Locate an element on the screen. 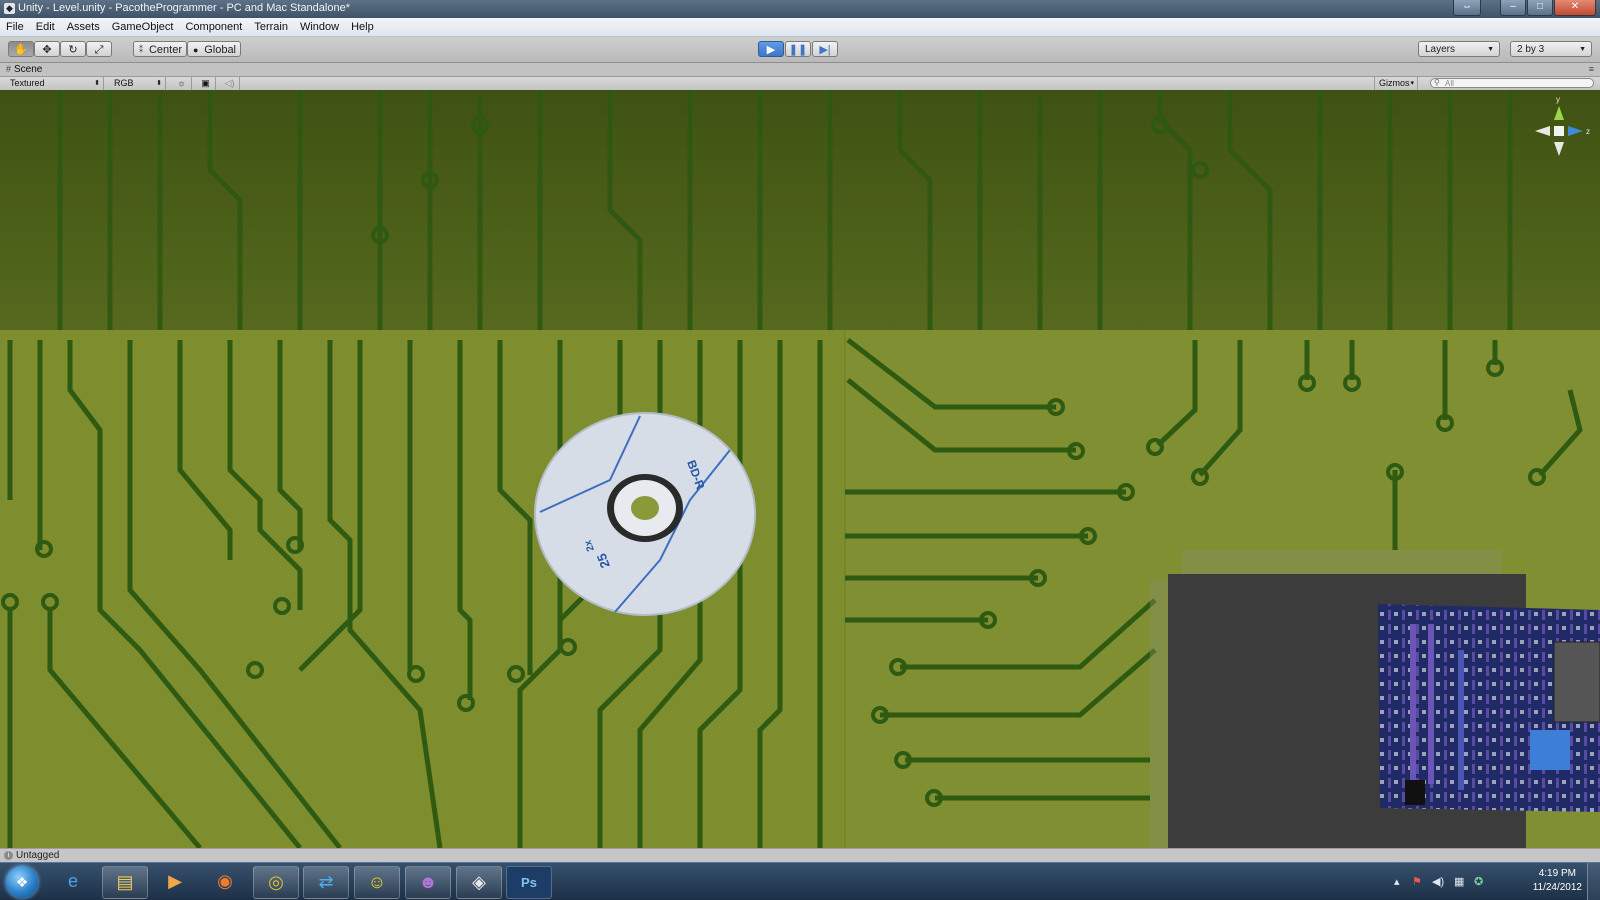 This screenshot has width=1600, height=900. antivirus-icon: ✪ is located at coordinates (1478, 881).